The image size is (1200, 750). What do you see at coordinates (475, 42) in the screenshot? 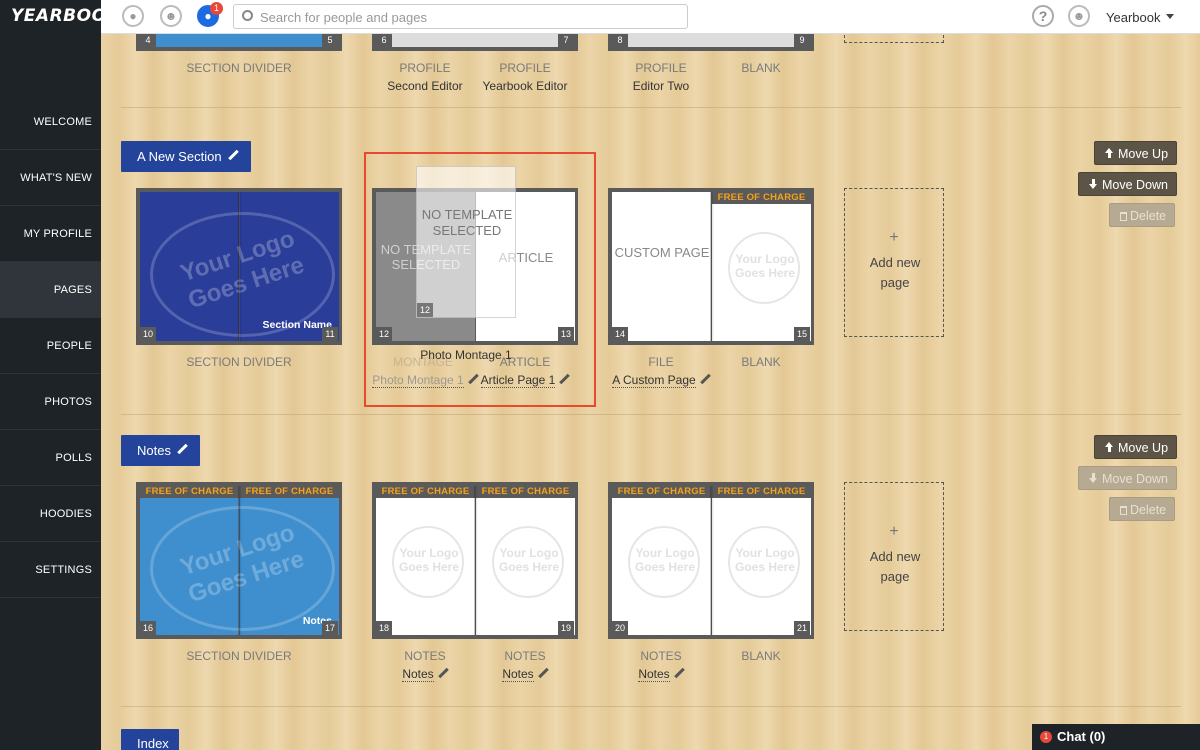
I see `spread-6-7: 6 7` at bounding box center [475, 42].